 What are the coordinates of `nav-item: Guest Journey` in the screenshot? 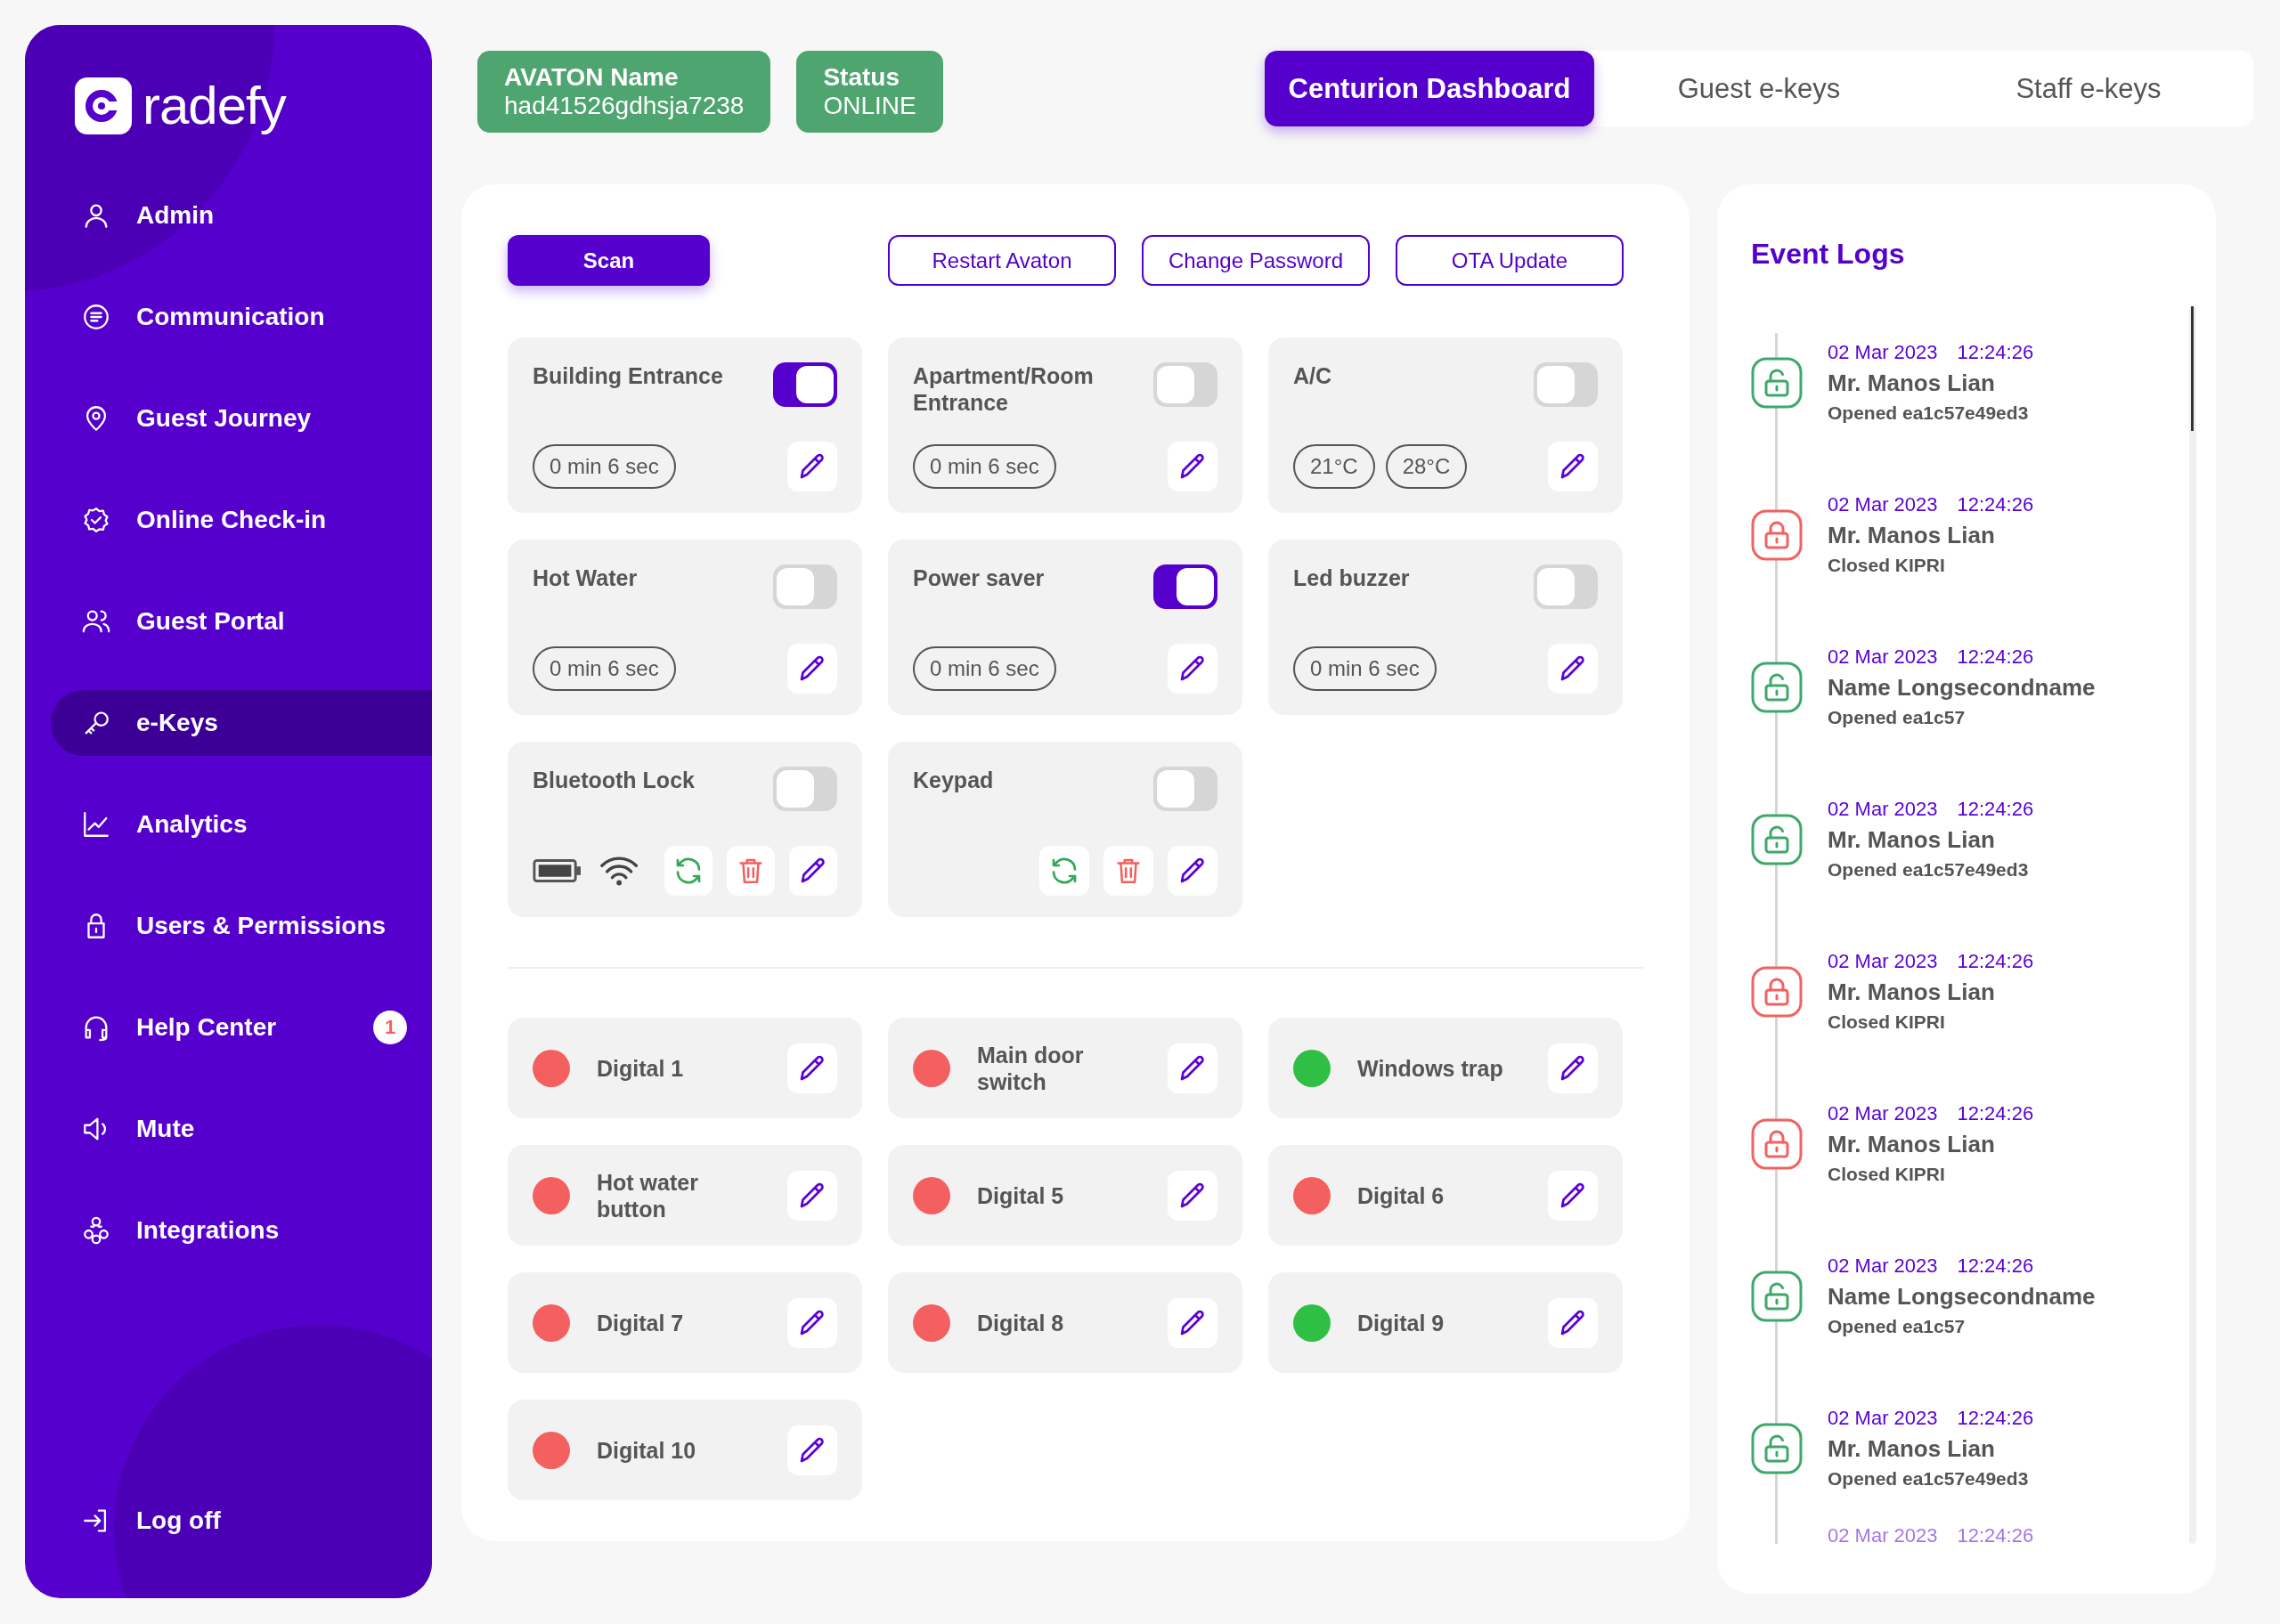 It's located at (241, 418).